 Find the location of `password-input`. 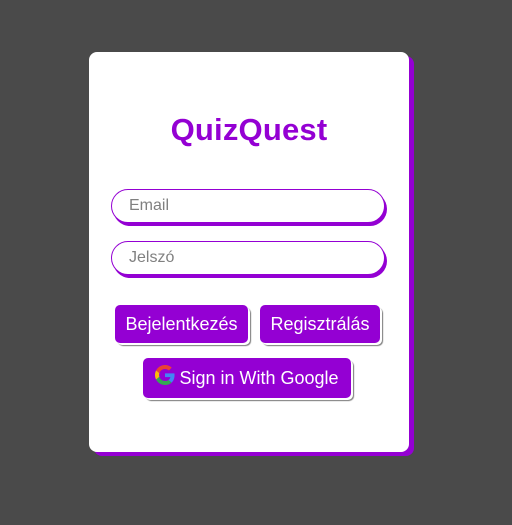

password-input is located at coordinates (248, 258).